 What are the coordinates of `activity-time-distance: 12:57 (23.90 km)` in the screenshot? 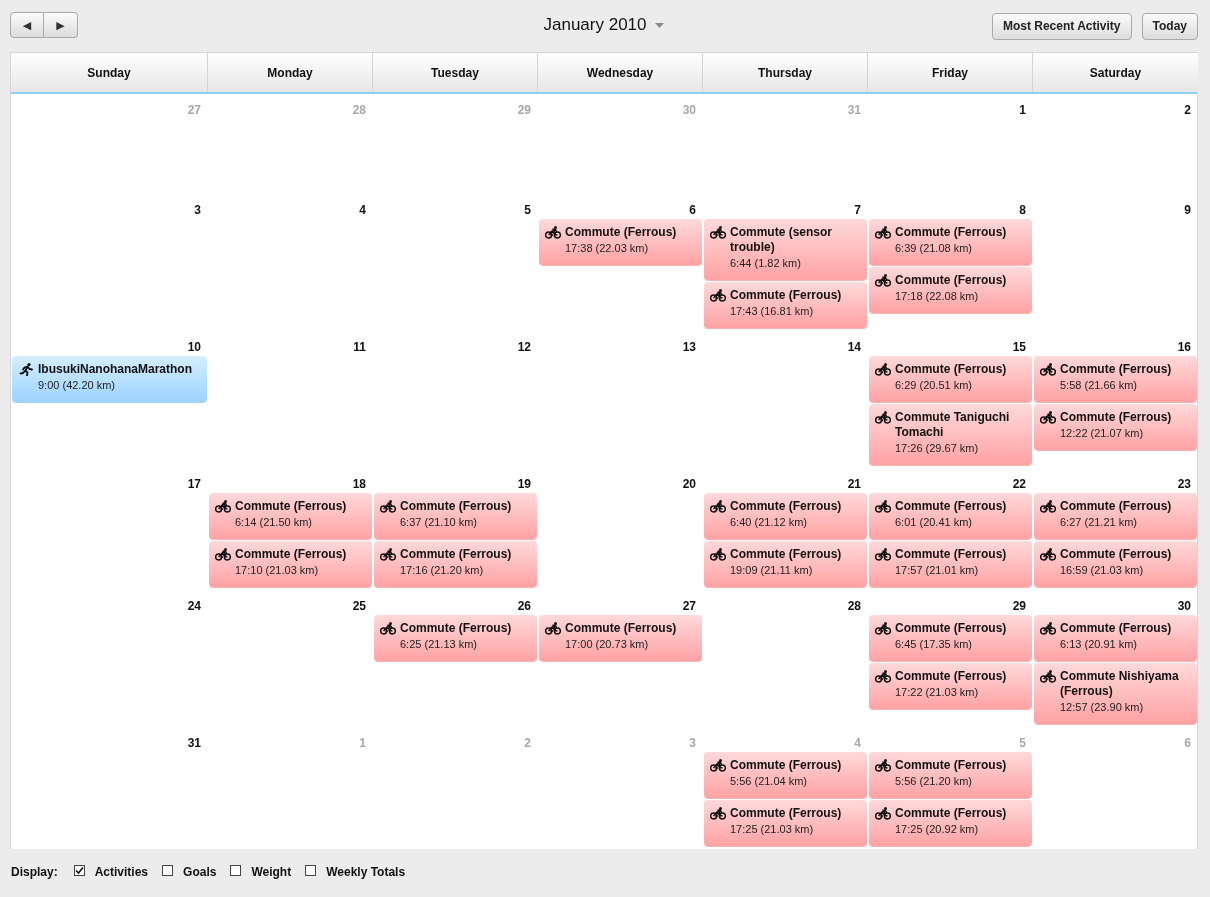 It's located at (1102, 707).